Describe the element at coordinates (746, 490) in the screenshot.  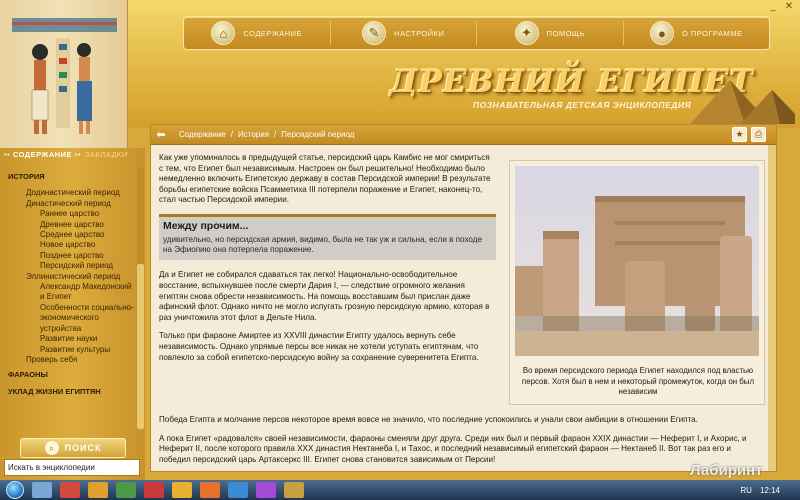
I see `language-indicator: RU` at that location.